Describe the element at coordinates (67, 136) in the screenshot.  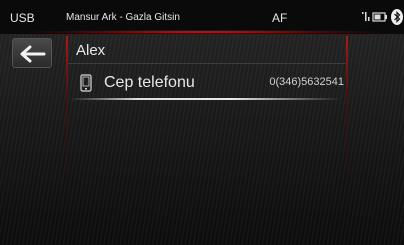
I see `left-red-rail` at that location.